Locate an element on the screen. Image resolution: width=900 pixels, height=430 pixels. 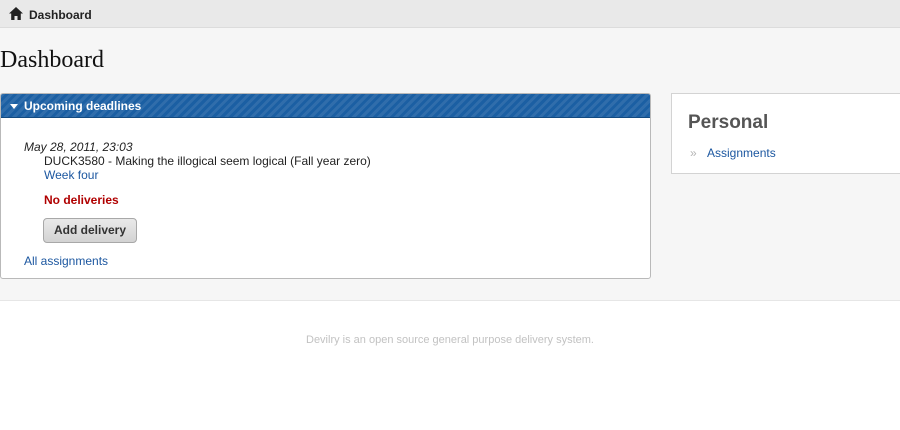
page-title: Dashboard is located at coordinates (52, 60).